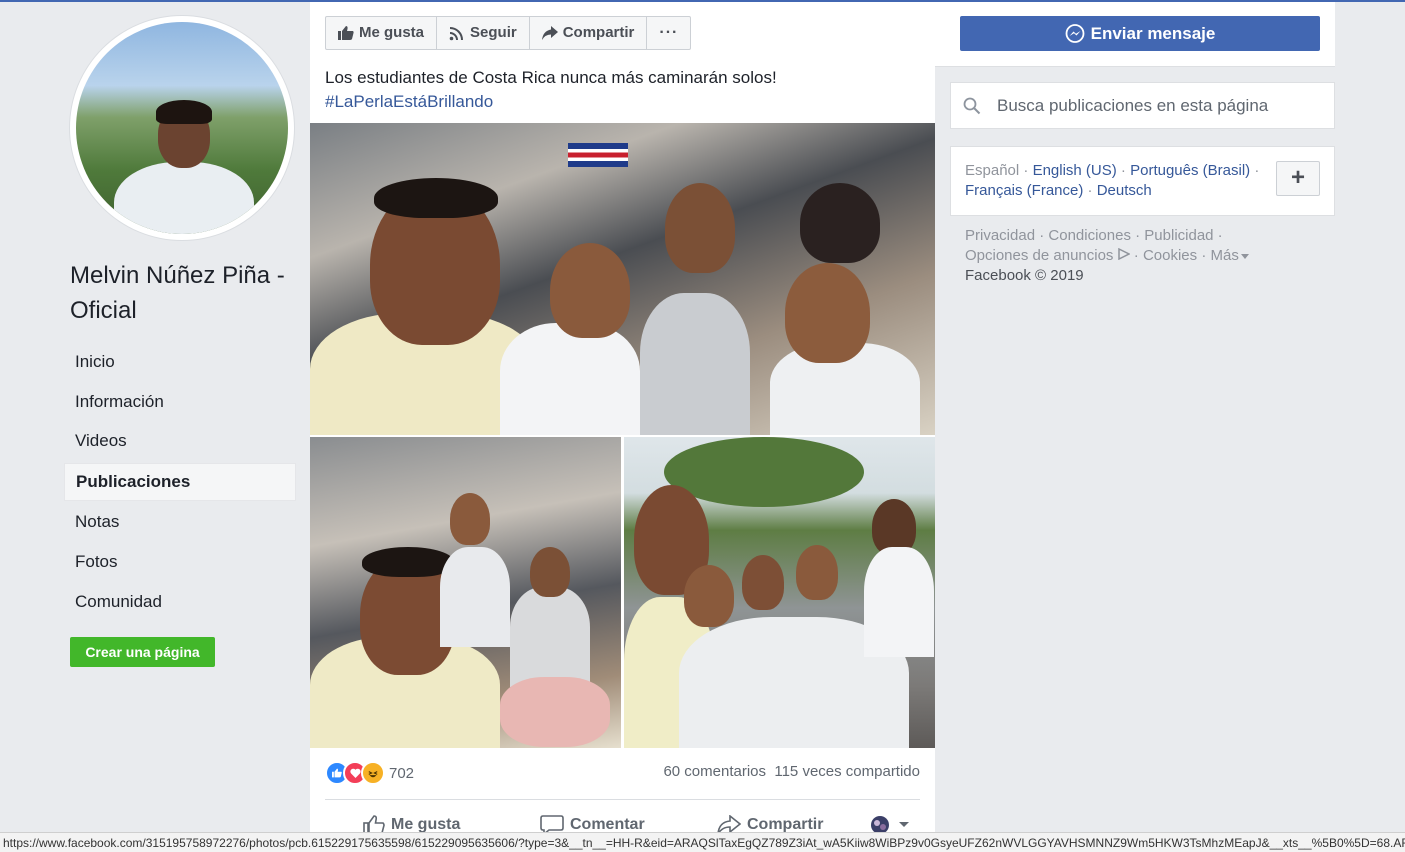 This screenshot has height=852, width=1405. I want to click on language-link: Português (Brasil), so click(1190, 170).